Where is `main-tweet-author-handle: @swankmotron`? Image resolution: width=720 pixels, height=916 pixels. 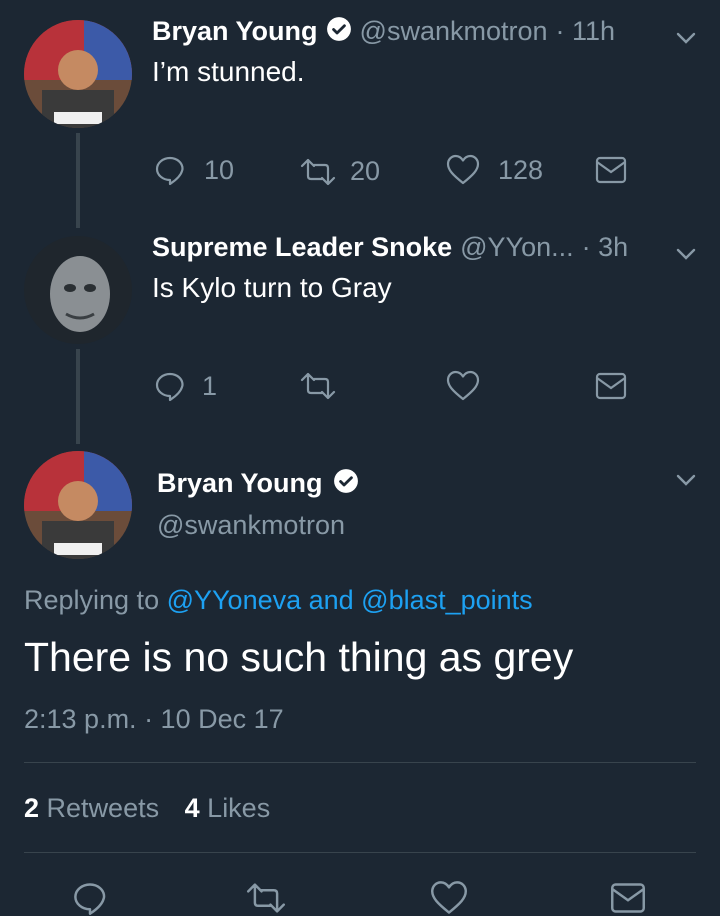
main-tweet-author-handle: @swankmotron is located at coordinates (251, 525).